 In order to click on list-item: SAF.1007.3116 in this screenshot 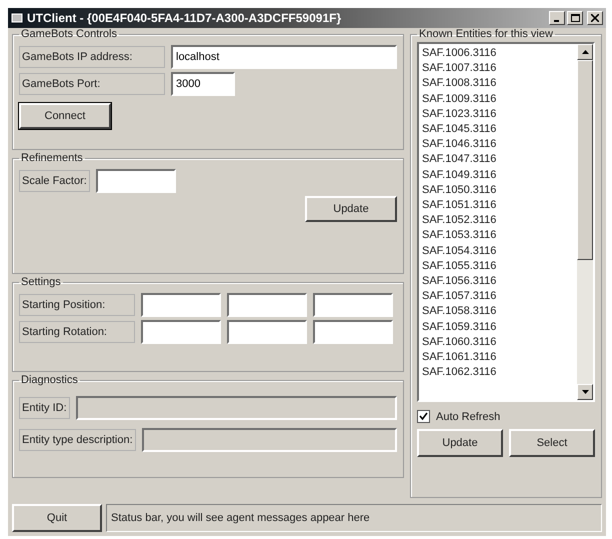, I will do `click(498, 68)`.